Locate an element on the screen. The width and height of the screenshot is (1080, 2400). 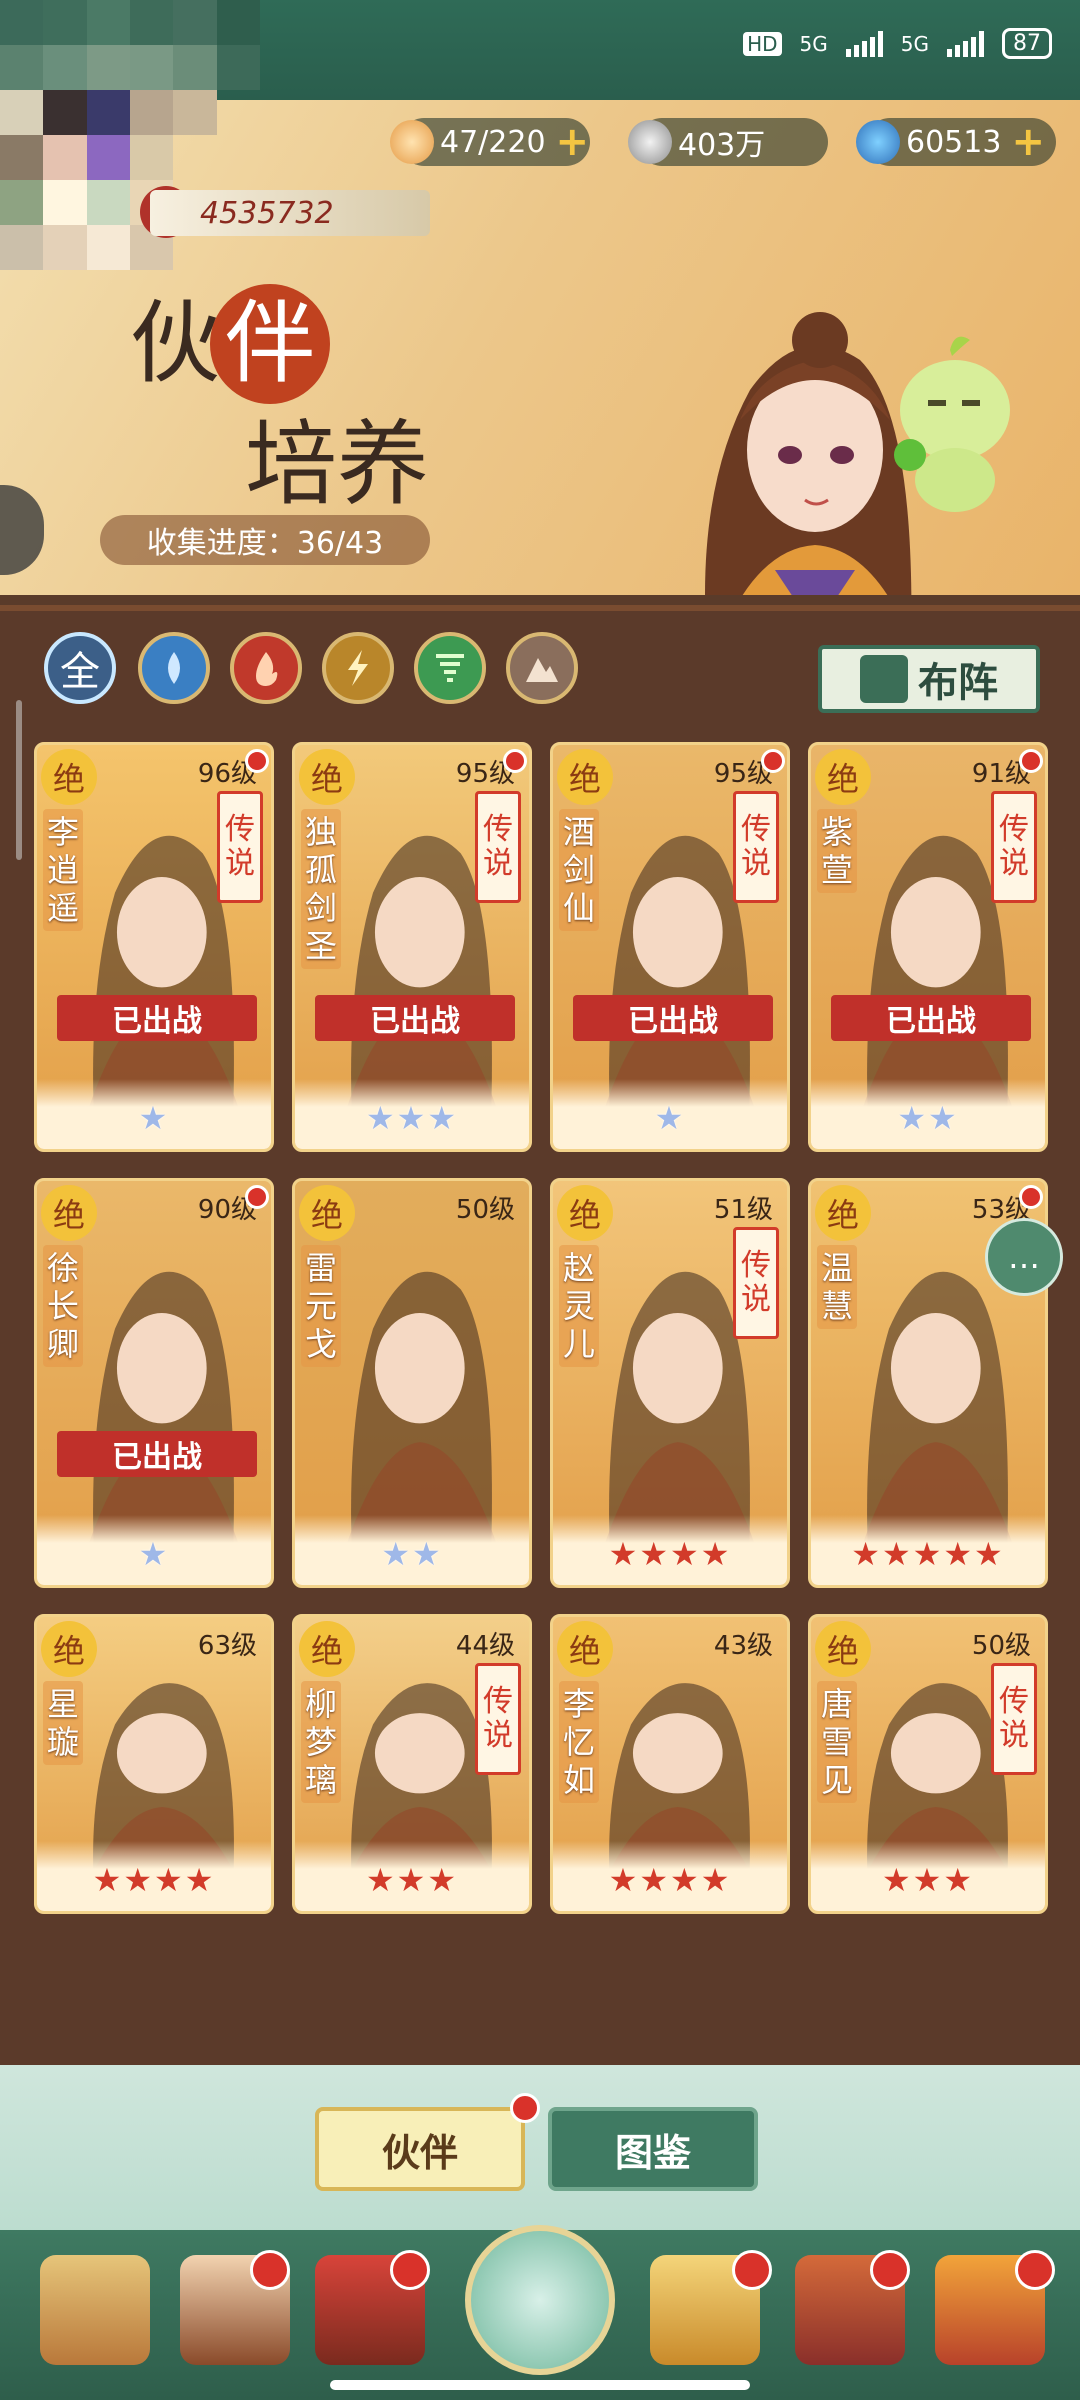
tornado-icon is located at coordinates (450, 668).